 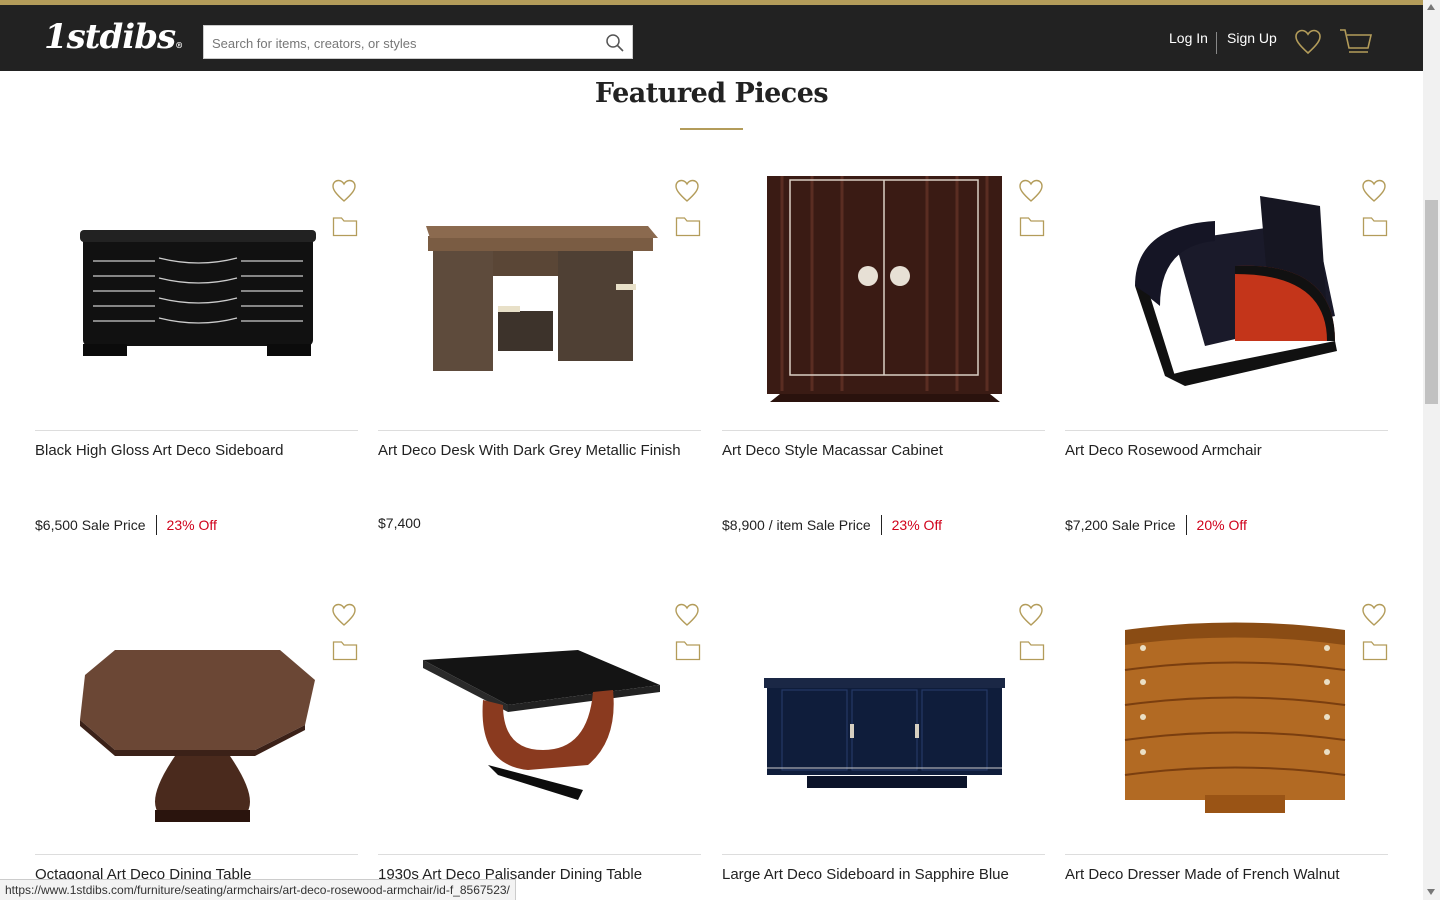 What do you see at coordinates (1202, 874) in the screenshot?
I see `product-title: Art Deco Dresser Made of French Walnut` at bounding box center [1202, 874].